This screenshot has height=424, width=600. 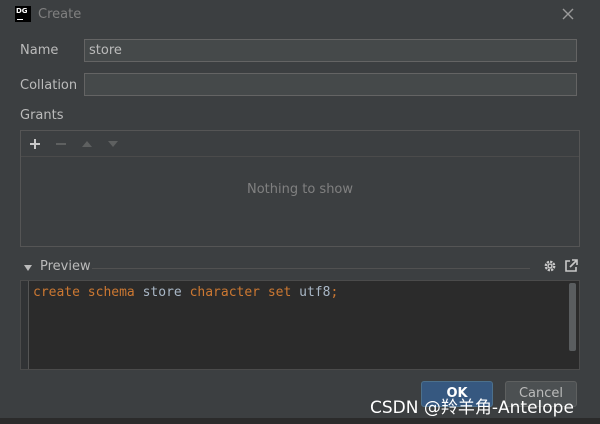 What do you see at coordinates (28, 268) in the screenshot?
I see `collapse-arrow-icon` at bounding box center [28, 268].